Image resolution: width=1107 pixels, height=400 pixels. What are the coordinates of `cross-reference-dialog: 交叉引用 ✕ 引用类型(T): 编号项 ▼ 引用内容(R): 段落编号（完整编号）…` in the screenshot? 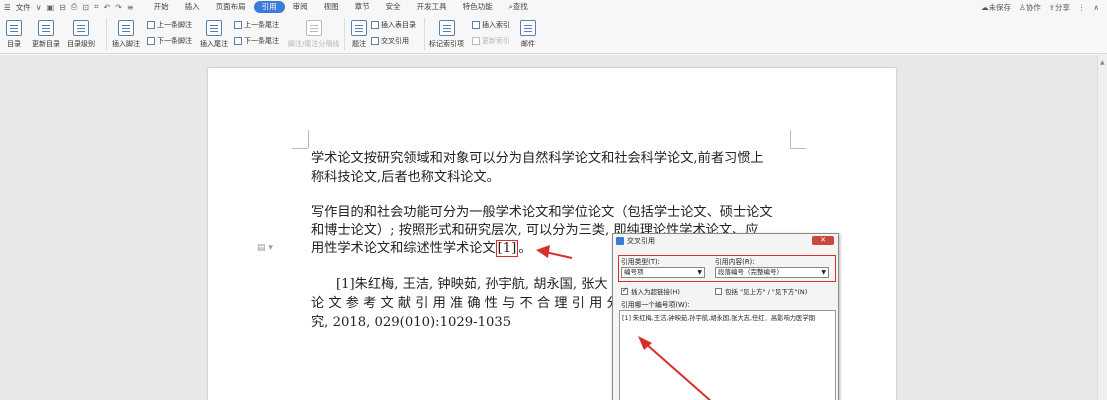 It's located at (725, 316).